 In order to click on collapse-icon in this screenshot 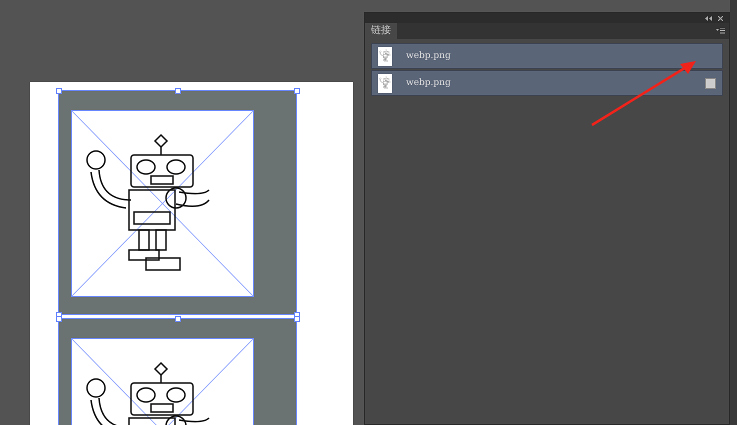, I will do `click(708, 18)`.